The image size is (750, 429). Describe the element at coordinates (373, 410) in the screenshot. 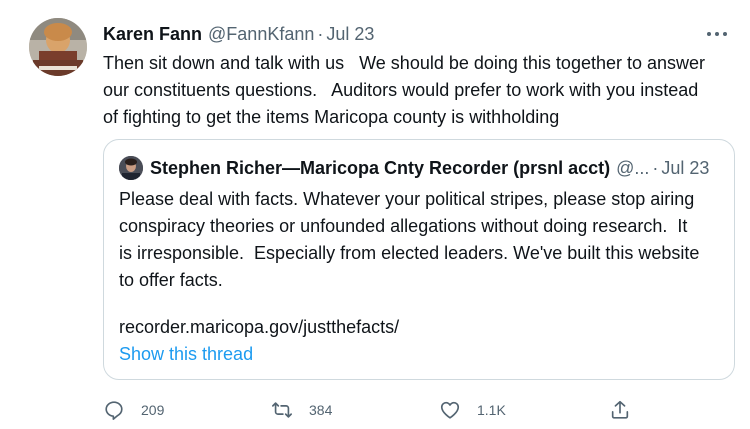

I see `tweet-actions: 209 384 1.1K` at that location.